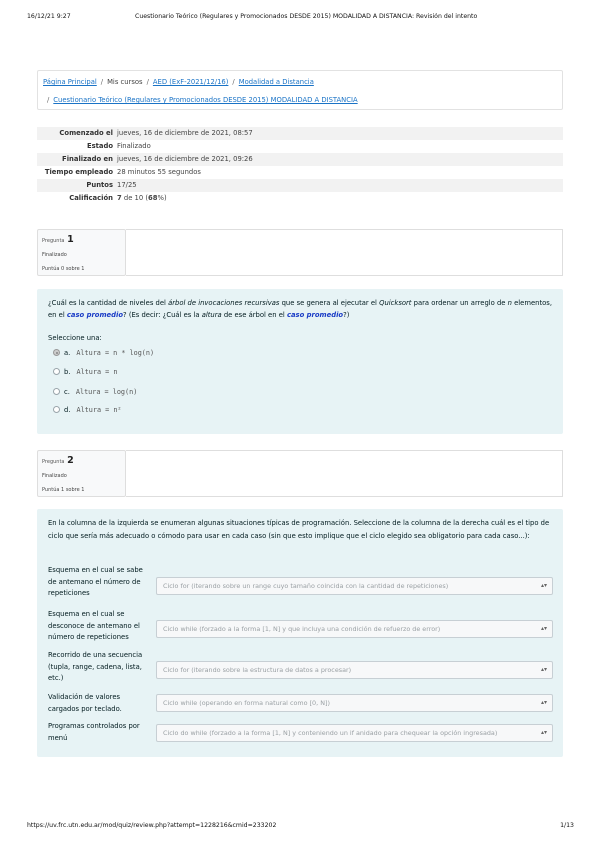 This screenshot has width=599, height=848. I want to click on grade-end: %), so click(162, 198).